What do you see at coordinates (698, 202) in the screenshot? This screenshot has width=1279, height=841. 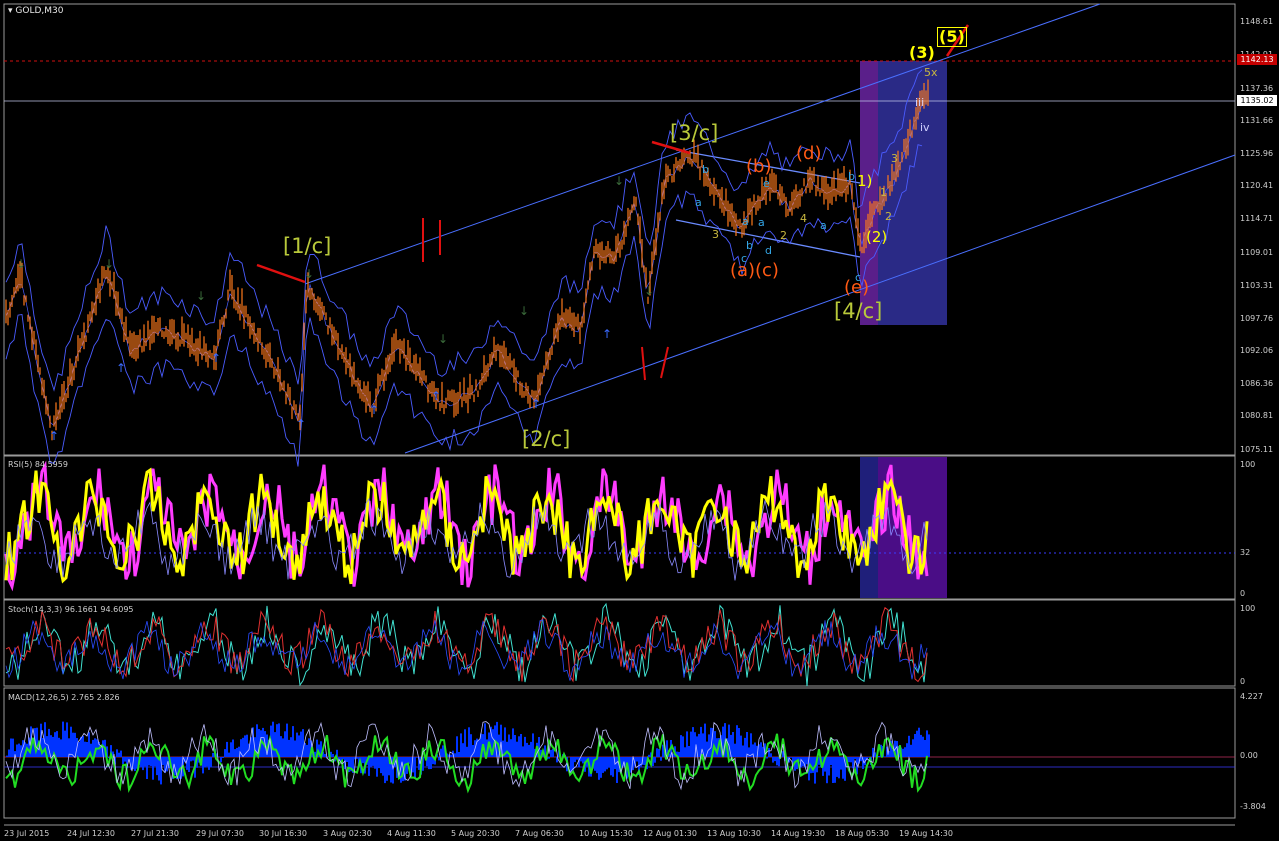 I see `wave-digit: a` at bounding box center [698, 202].